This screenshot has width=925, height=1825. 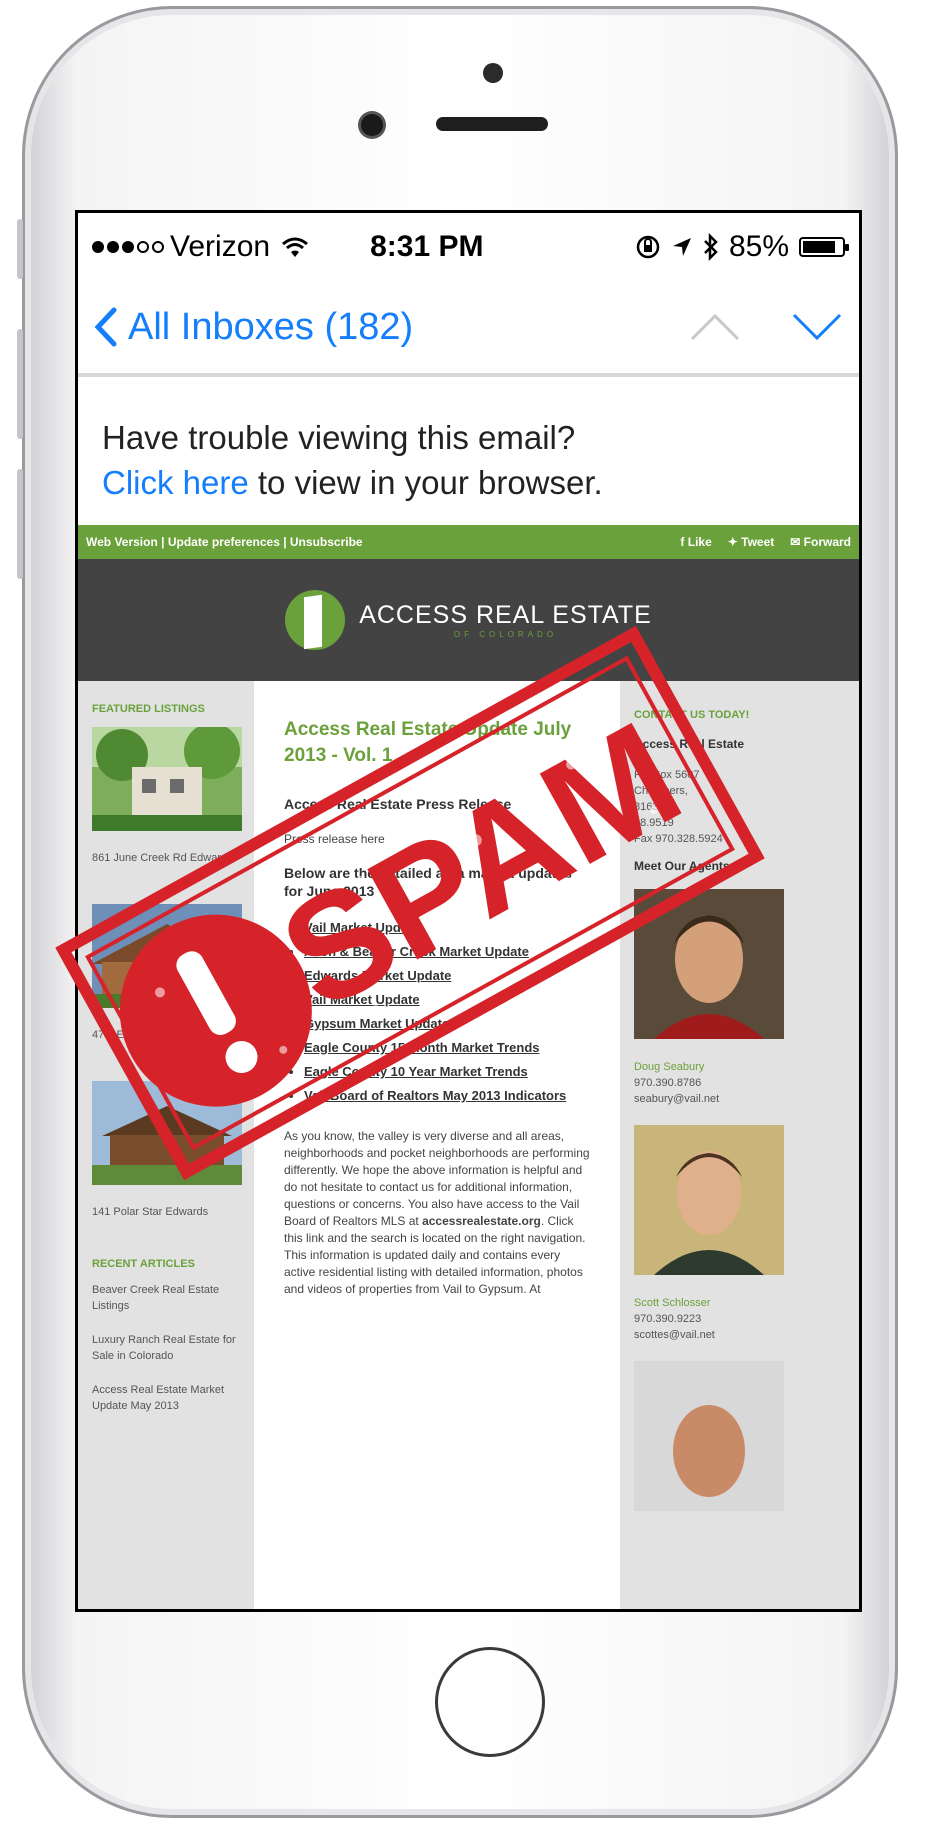 I want to click on carrier-label: Verizon, so click(x=220, y=246).